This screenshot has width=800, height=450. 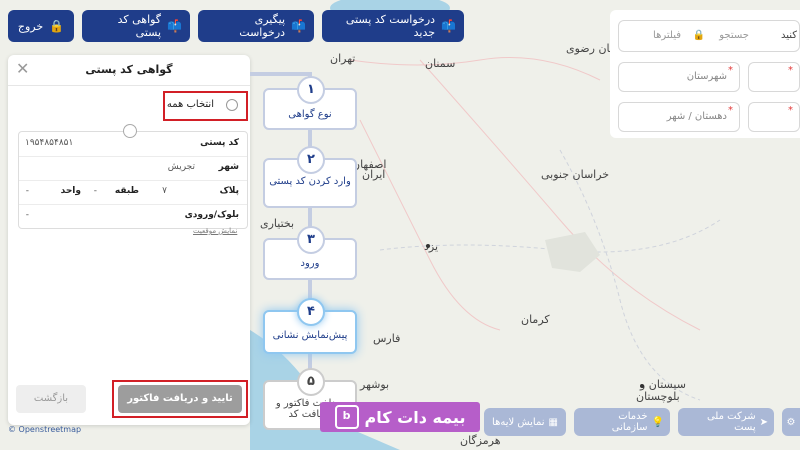 I want to click on logo-icon: b, so click(x=346, y=417).